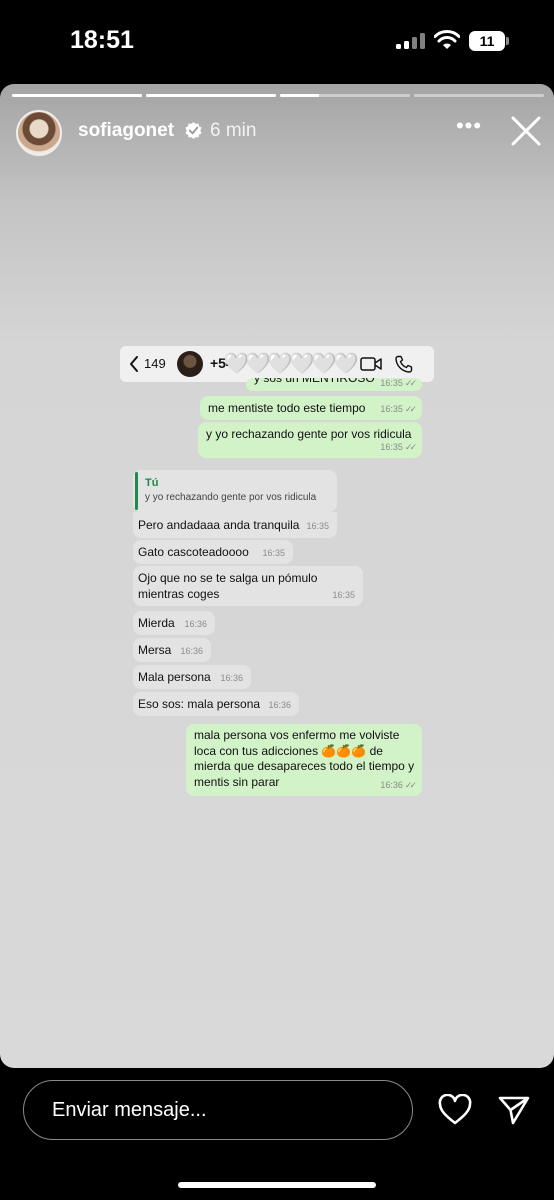  What do you see at coordinates (233, 130) in the screenshot?
I see `story-time-ago: 6 min` at bounding box center [233, 130].